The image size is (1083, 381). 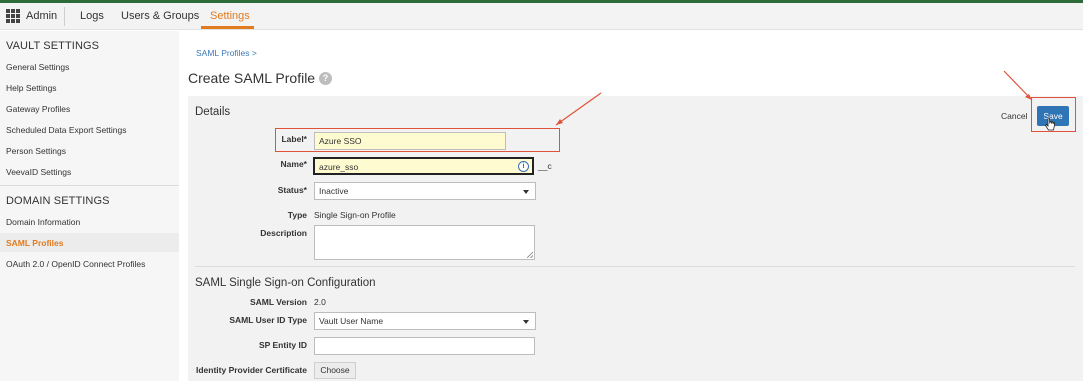 I want to click on annotation-arrows, so click(x=794, y=98).